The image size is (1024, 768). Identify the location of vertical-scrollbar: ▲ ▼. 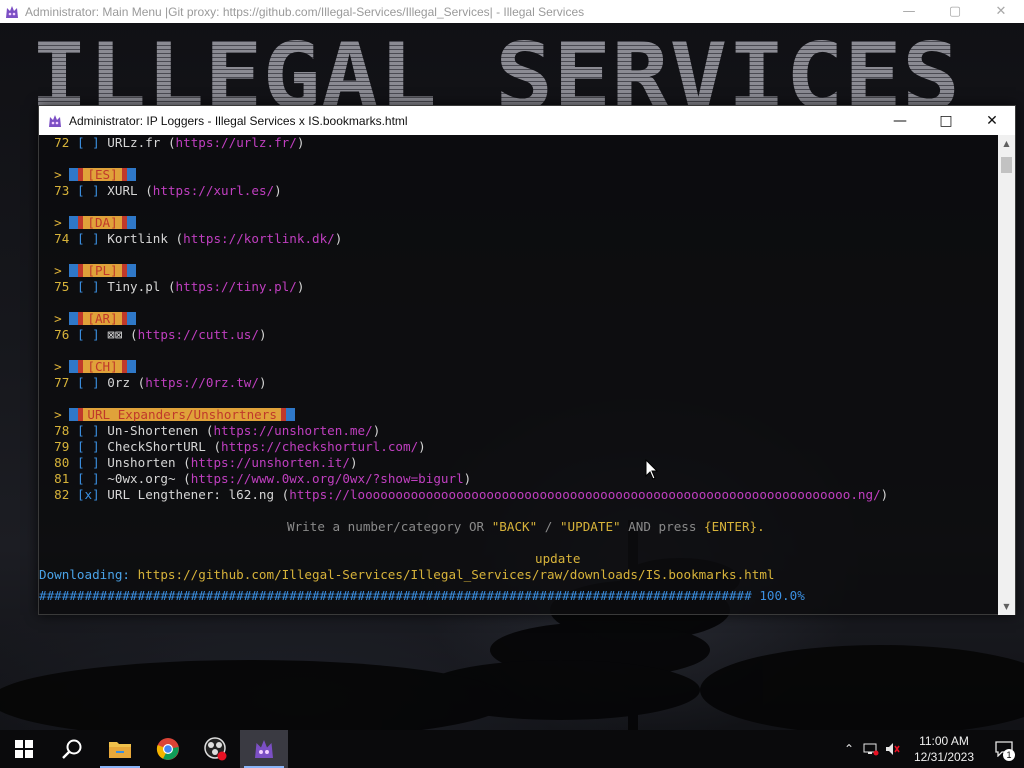
(1006, 375).